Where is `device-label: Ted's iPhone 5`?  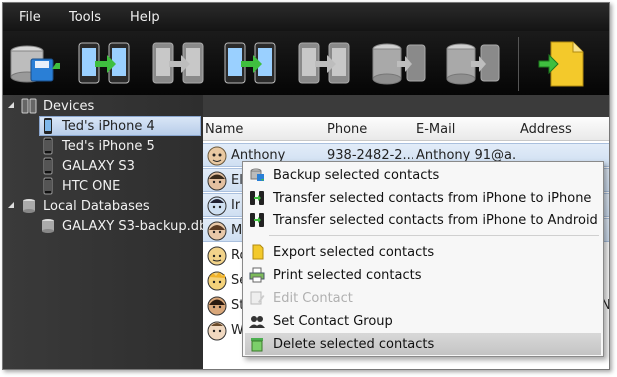 device-label: Ted's iPhone 5 is located at coordinates (108, 146).